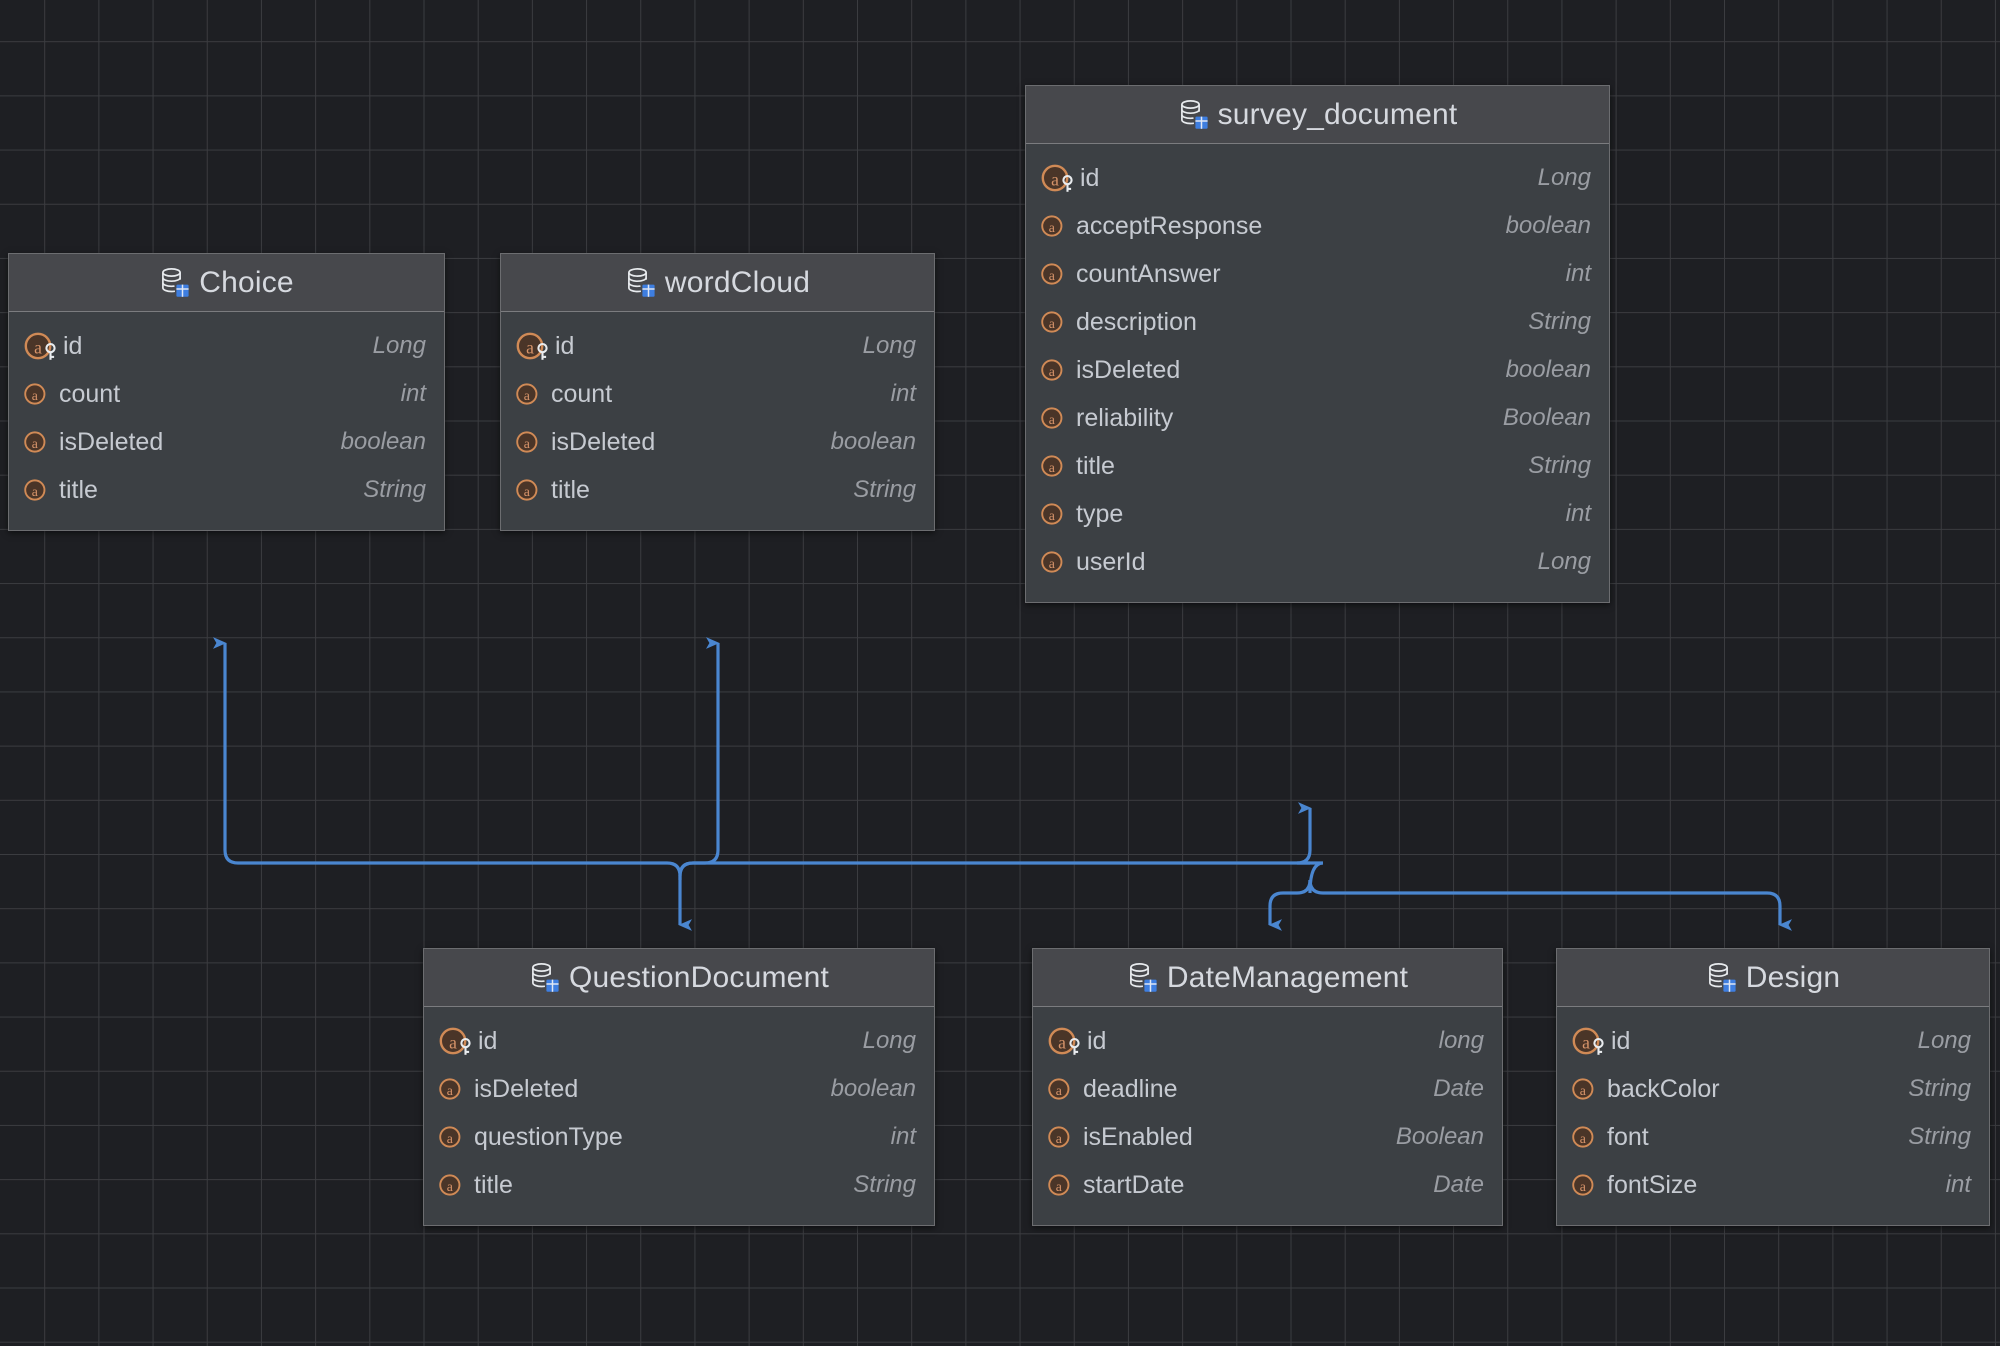  What do you see at coordinates (246, 282) in the screenshot?
I see `entity-title: Choice` at bounding box center [246, 282].